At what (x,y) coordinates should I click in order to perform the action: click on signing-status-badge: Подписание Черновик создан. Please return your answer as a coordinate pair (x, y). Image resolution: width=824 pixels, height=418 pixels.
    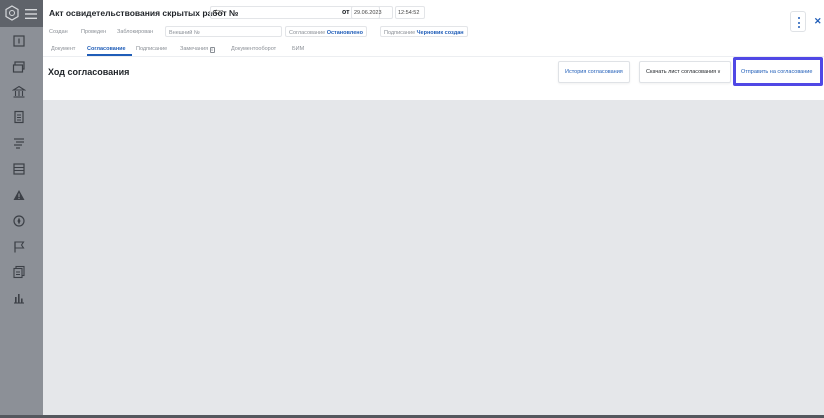
    Looking at the image, I should click on (424, 31).